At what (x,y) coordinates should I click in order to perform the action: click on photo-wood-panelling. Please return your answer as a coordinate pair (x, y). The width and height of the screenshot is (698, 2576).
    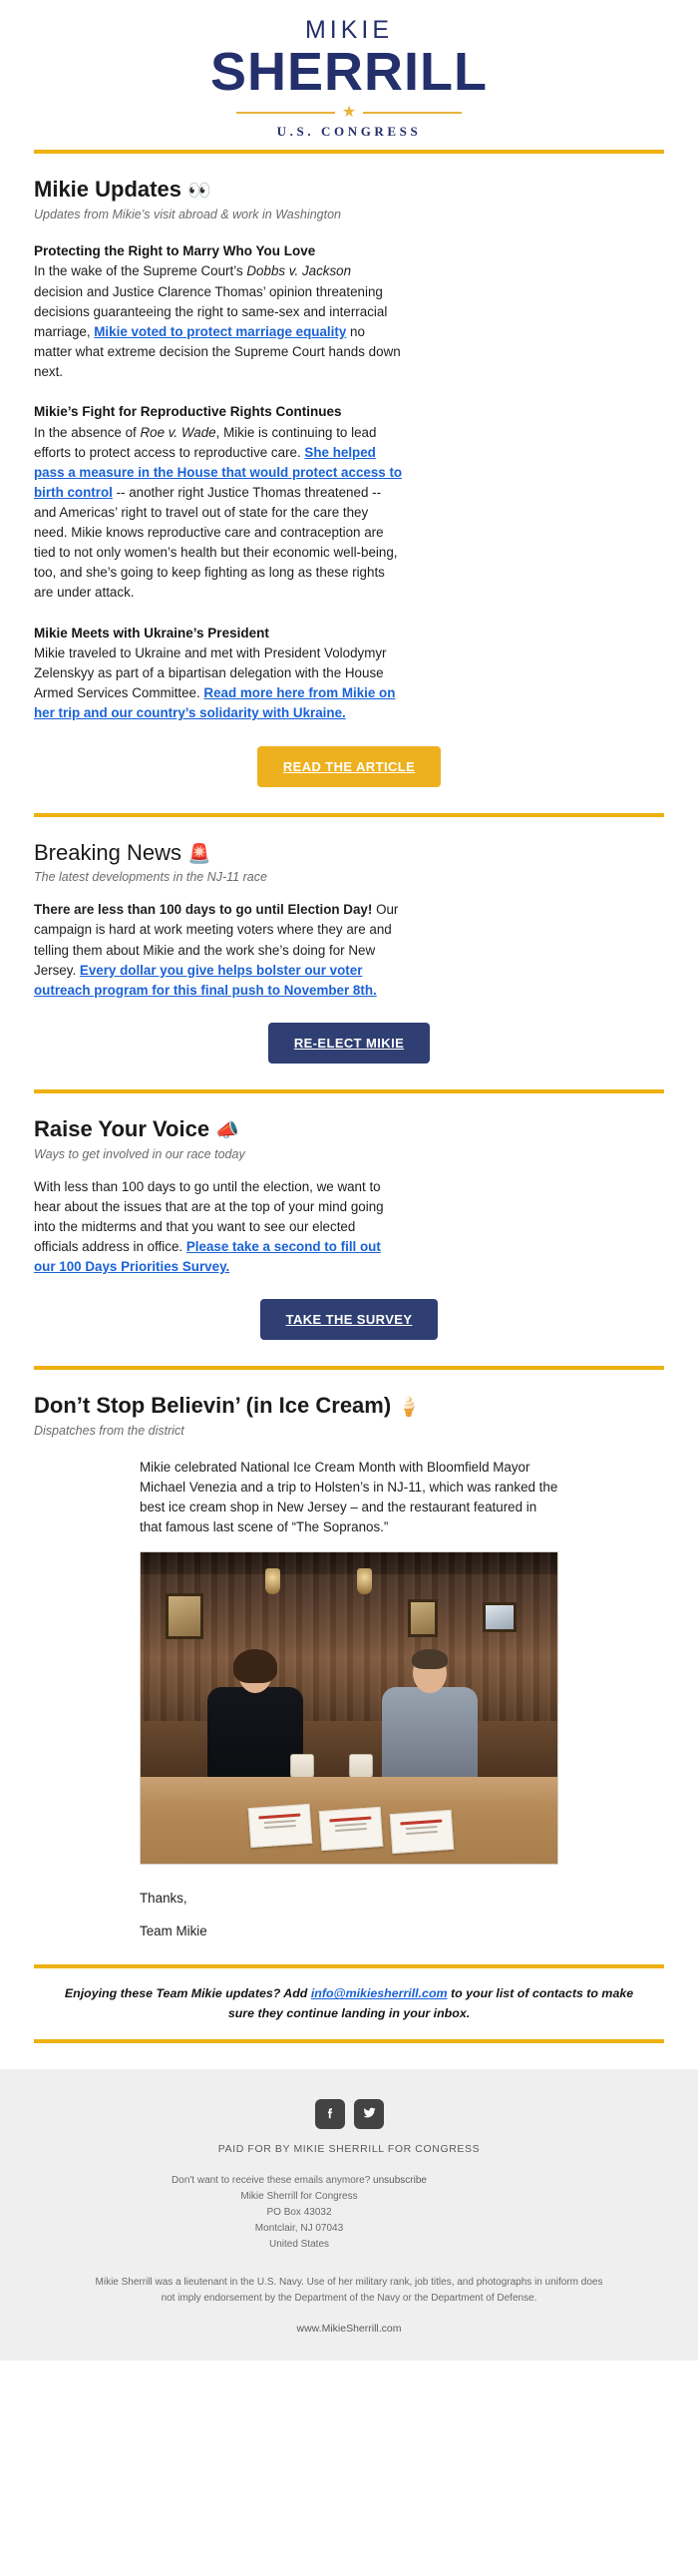
    Looking at the image, I should click on (349, 1643).